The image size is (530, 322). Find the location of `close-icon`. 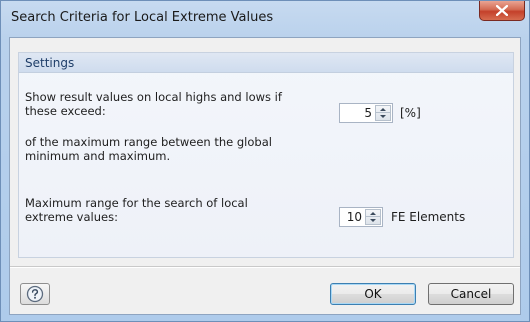

close-icon is located at coordinates (502, 10).